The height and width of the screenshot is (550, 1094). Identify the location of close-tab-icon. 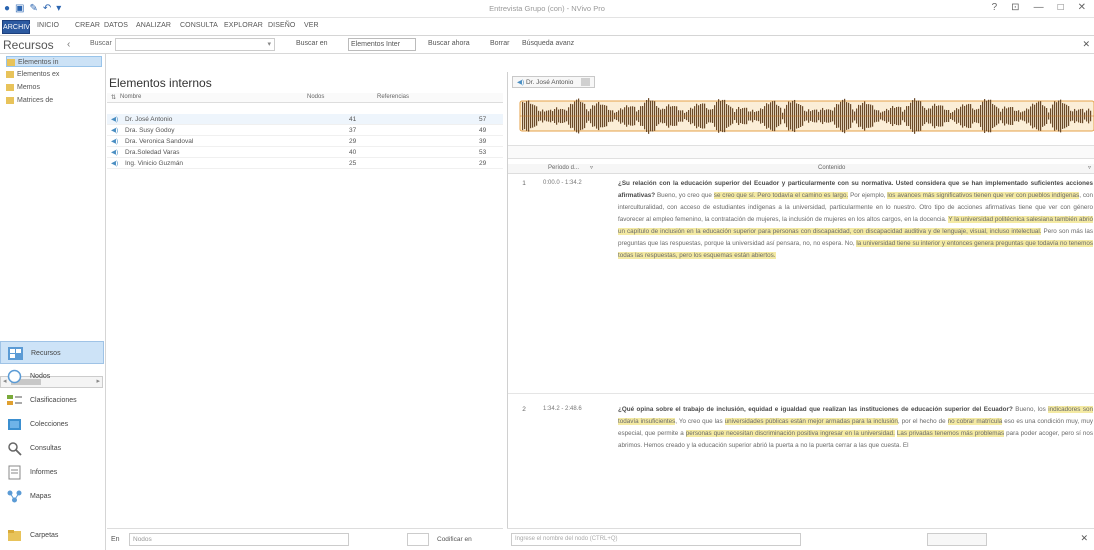
(586, 82).